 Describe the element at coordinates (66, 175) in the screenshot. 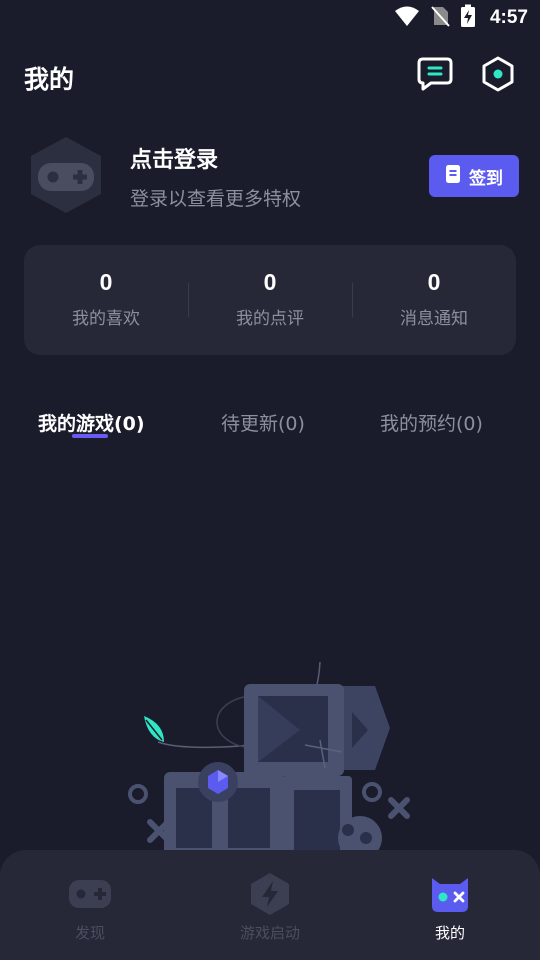

I see `avatar` at that location.